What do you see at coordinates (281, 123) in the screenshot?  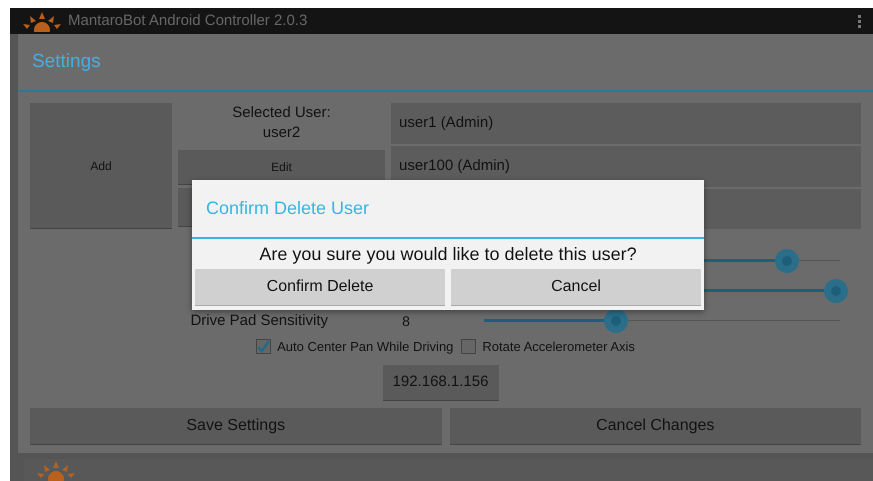 I see `selected-user-label: Selected User: user2` at bounding box center [281, 123].